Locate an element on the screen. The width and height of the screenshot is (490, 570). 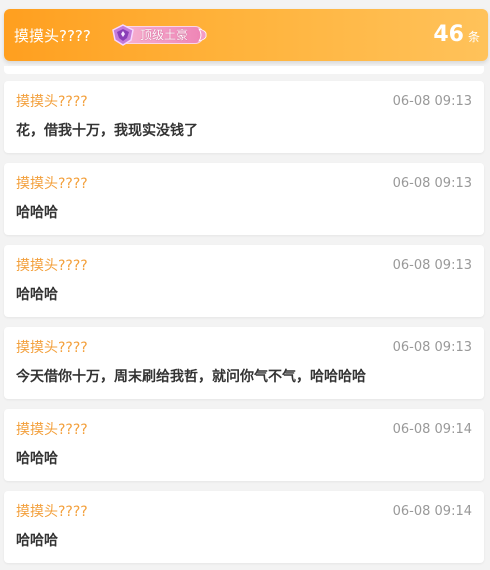
count-number: 46 is located at coordinates (448, 34).